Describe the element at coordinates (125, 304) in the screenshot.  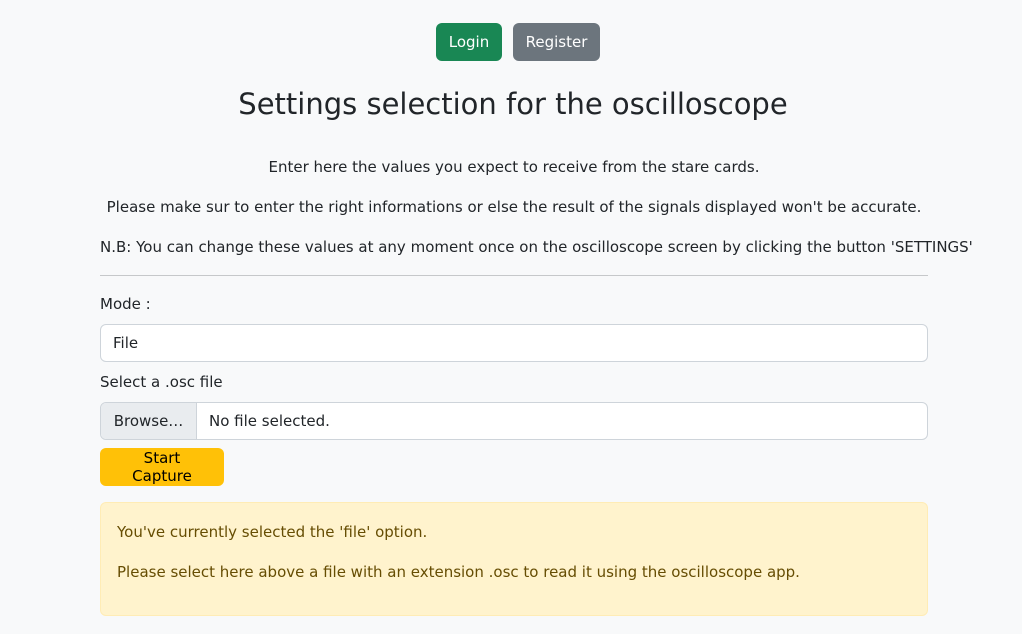
I see `mode-label: Mode :` at that location.